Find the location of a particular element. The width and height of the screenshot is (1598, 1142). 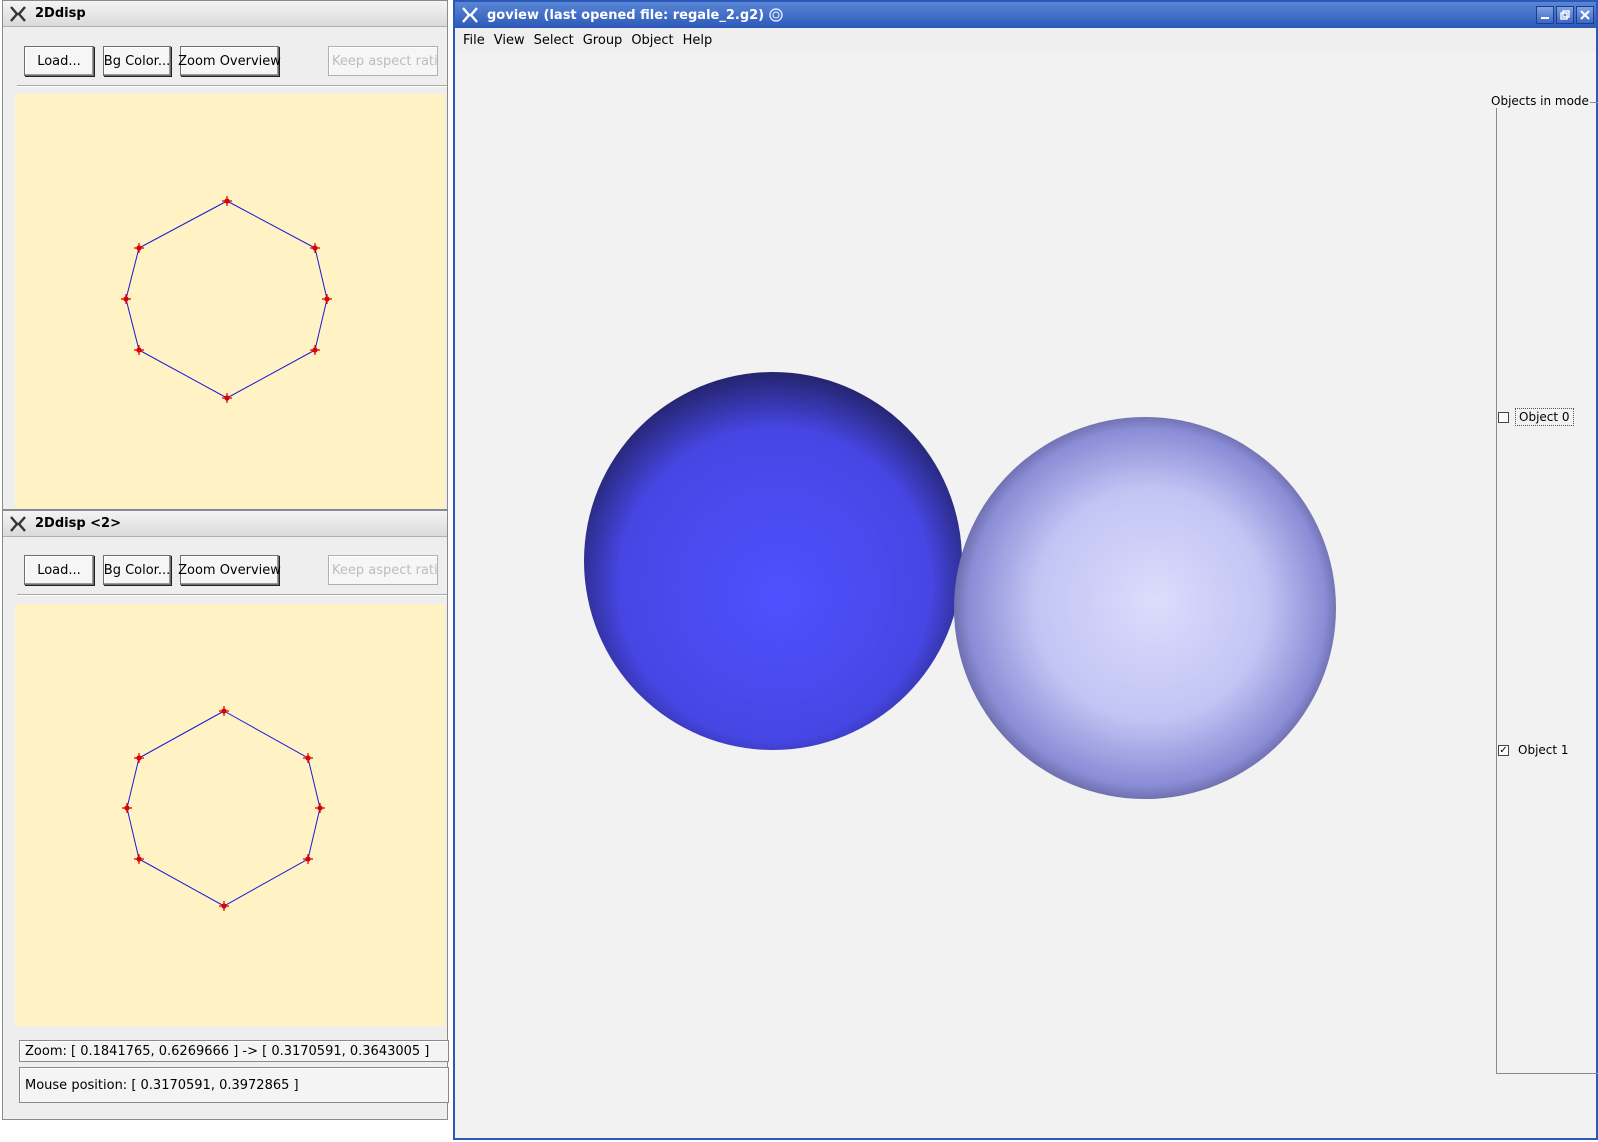

menu-object: Object is located at coordinates (652, 40).